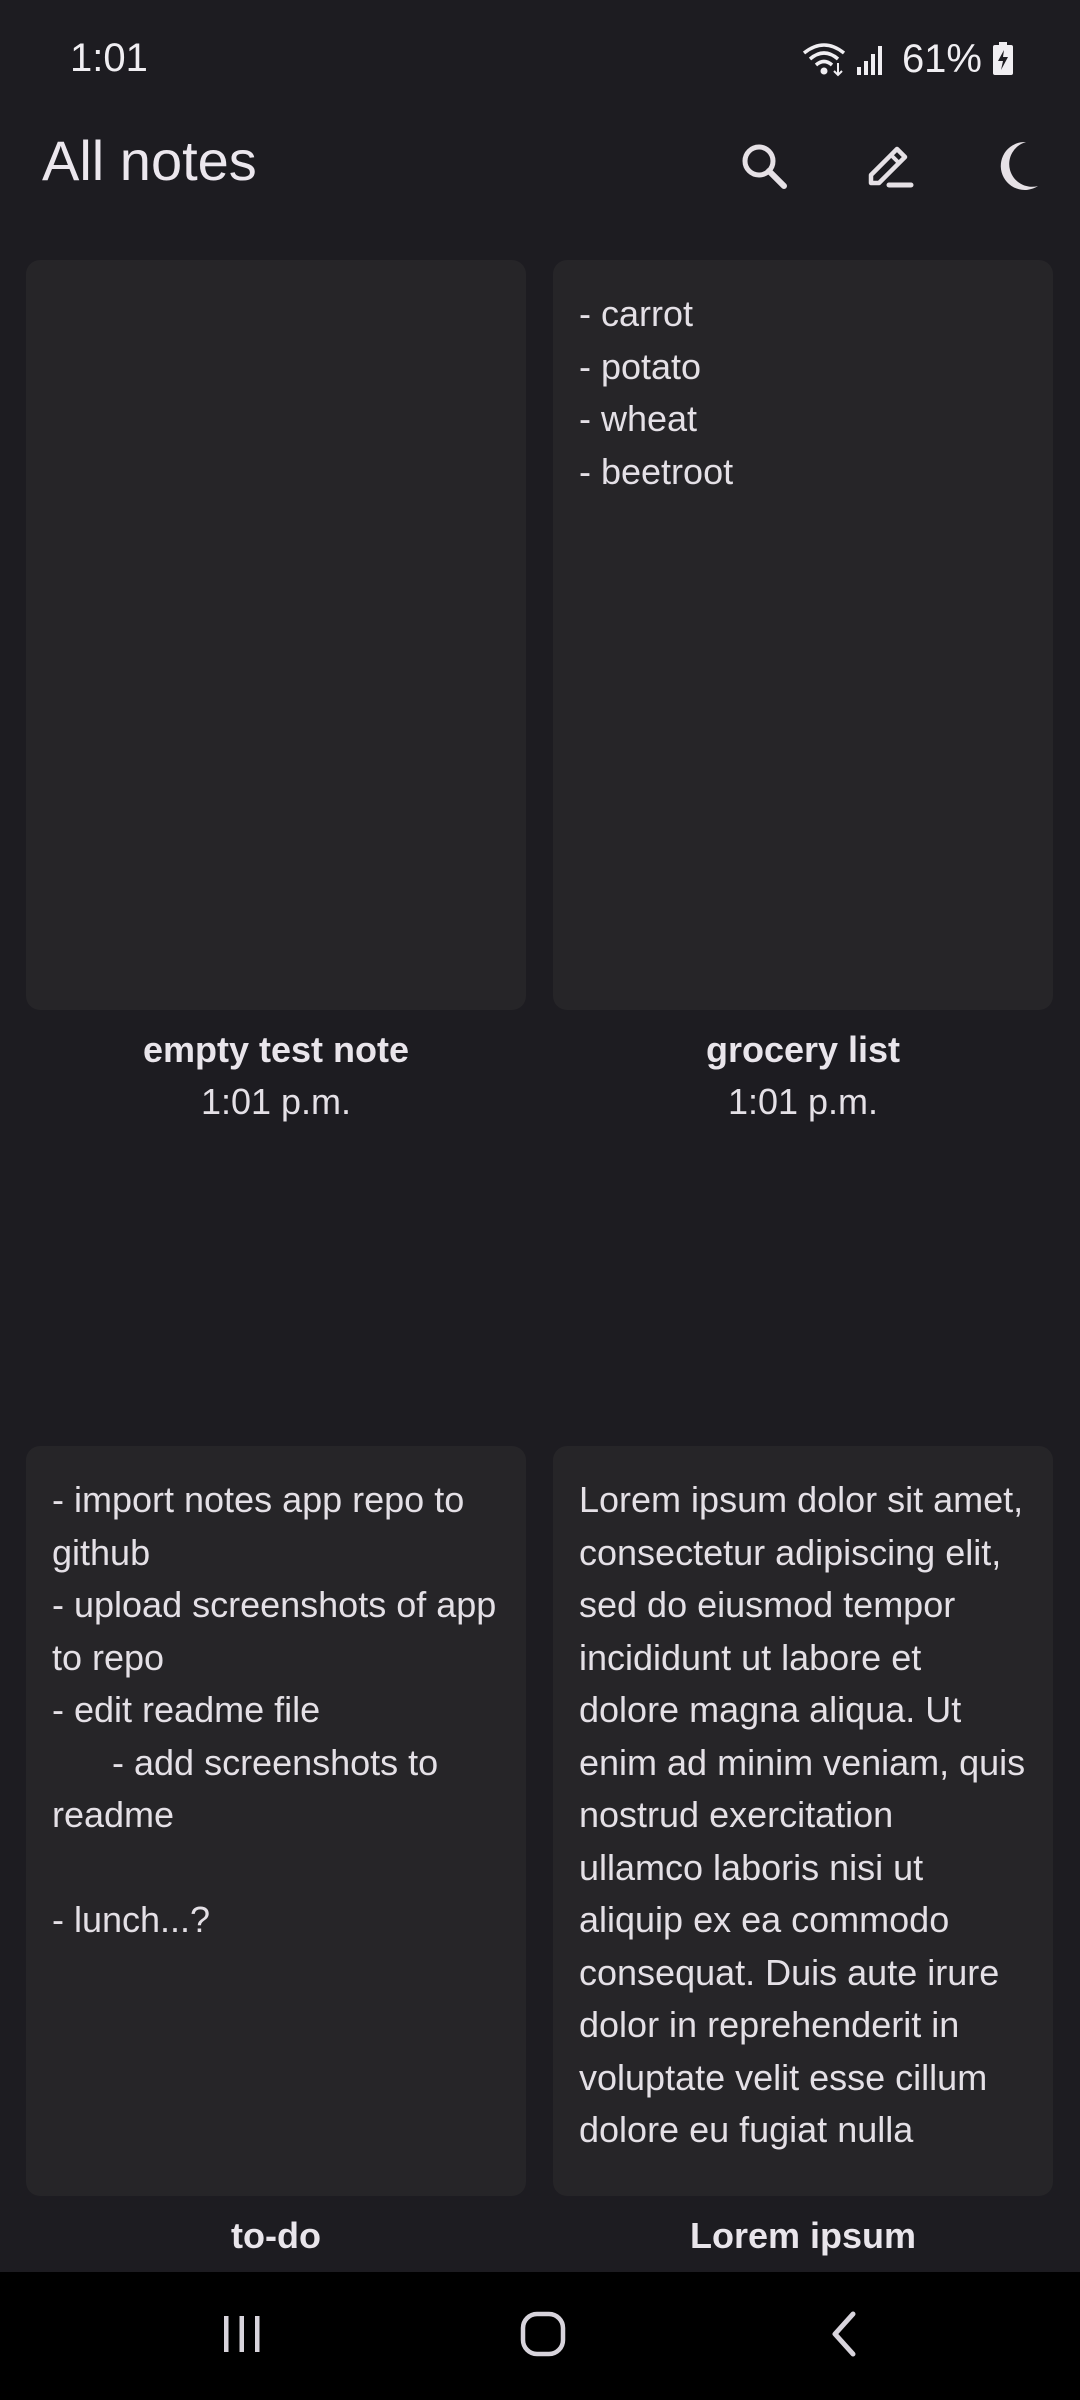 The image size is (1080, 2400). Describe the element at coordinates (803, 1076) in the screenshot. I see `note-meta: grocery list 1:01 p.m.` at that location.